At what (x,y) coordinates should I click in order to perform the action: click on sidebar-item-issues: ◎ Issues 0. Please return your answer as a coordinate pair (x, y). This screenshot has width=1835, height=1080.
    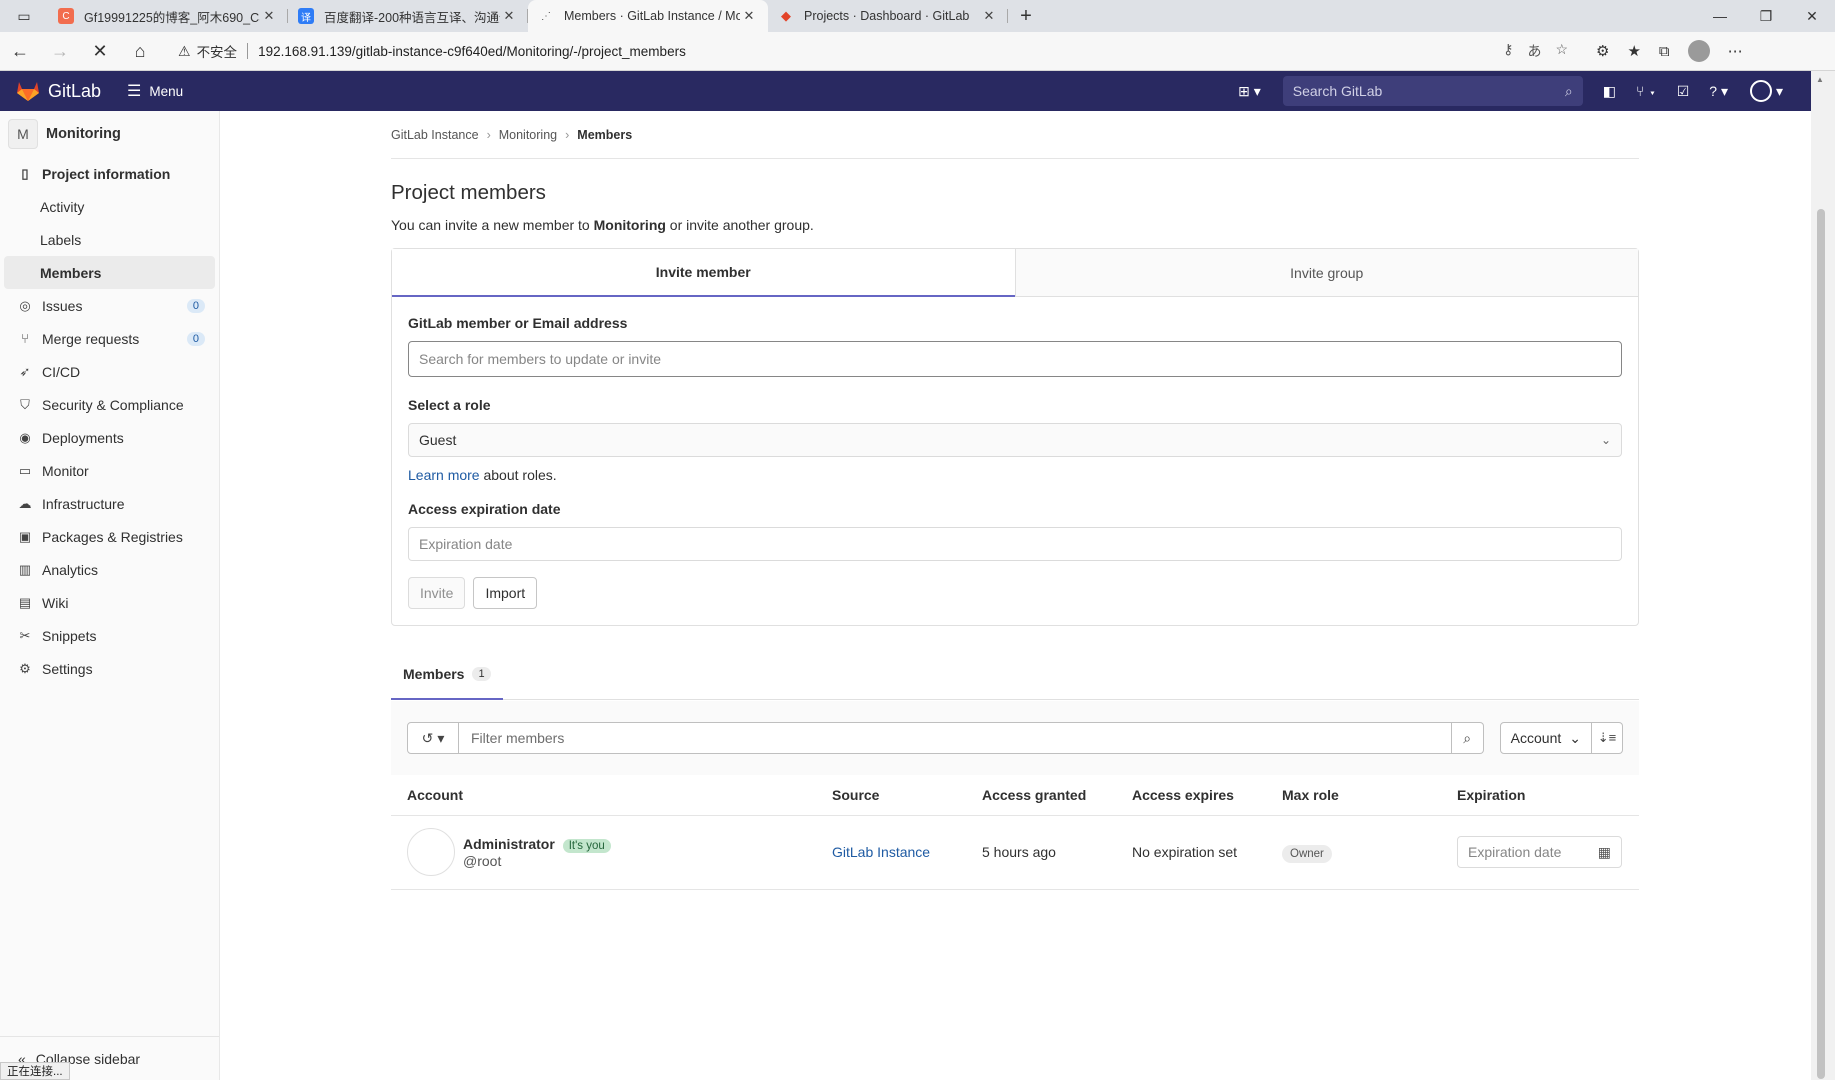
    Looking at the image, I should click on (109, 305).